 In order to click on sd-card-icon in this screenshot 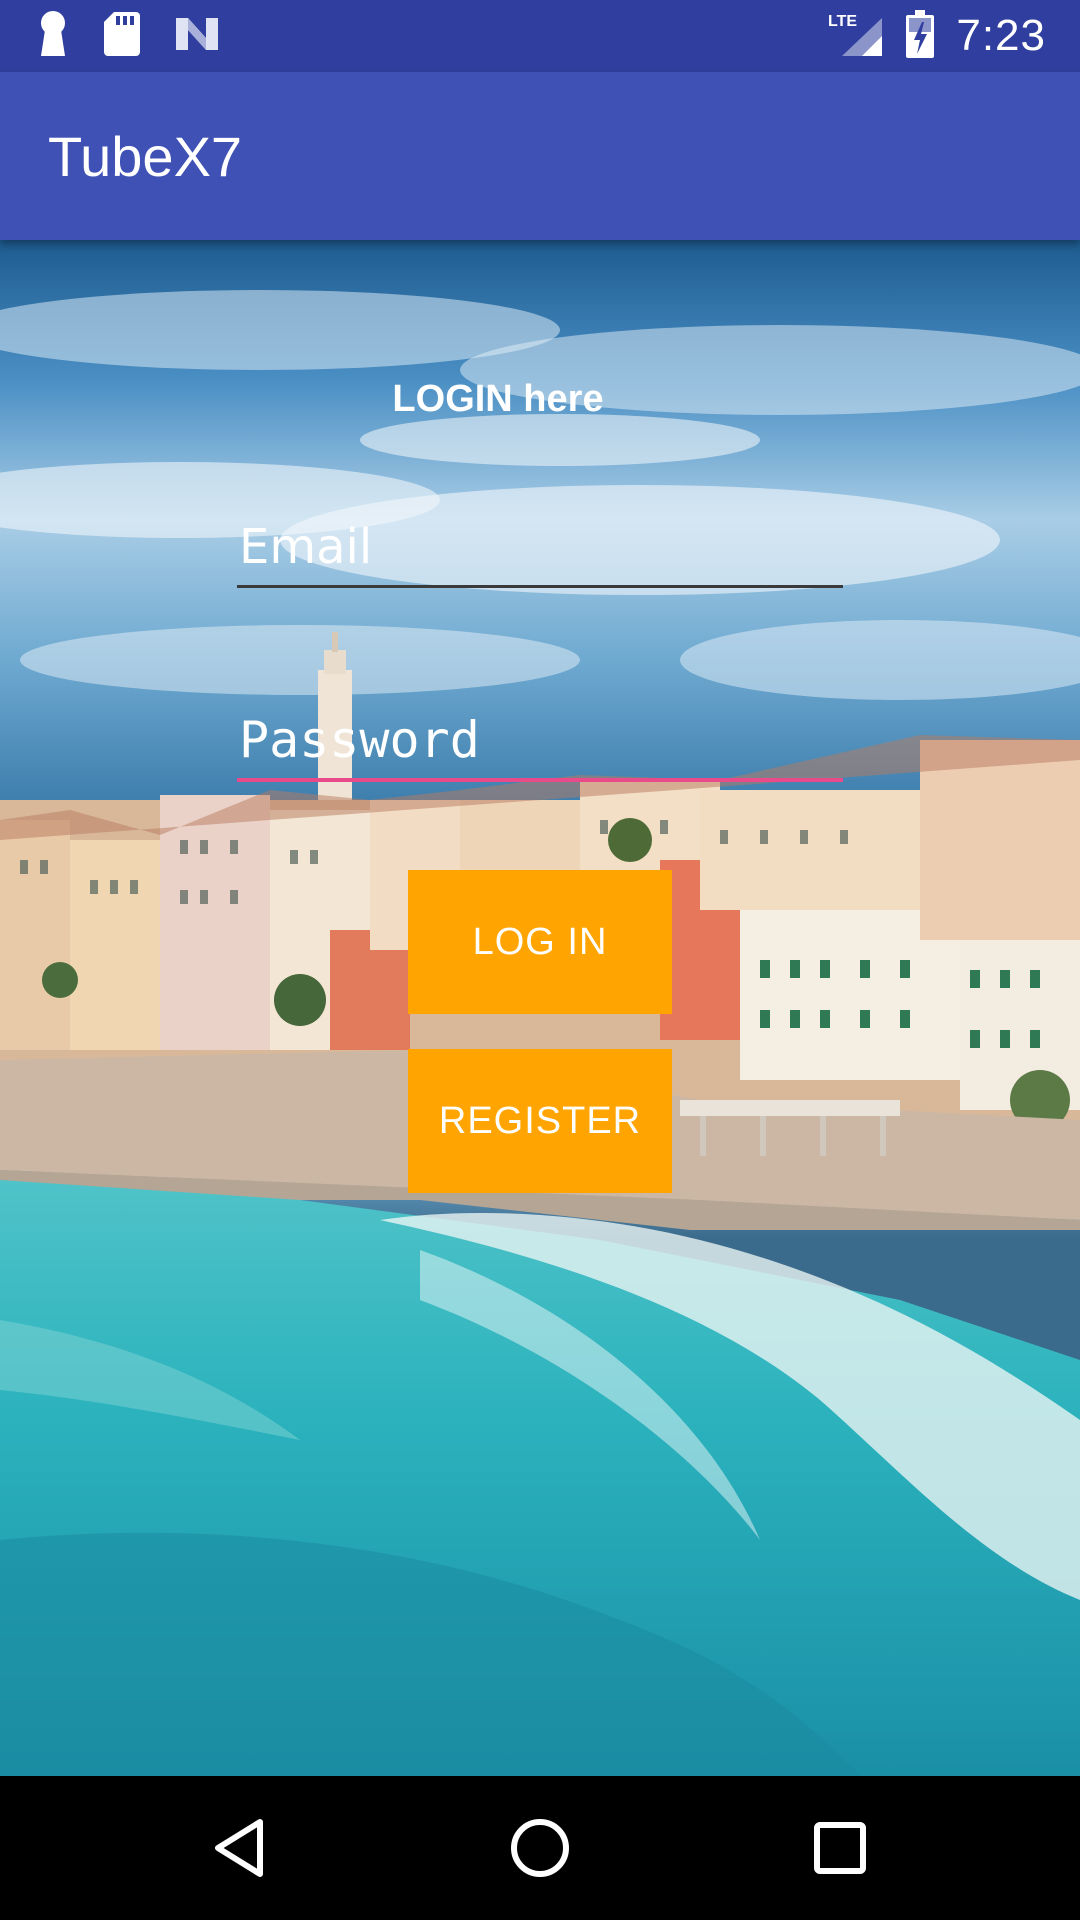, I will do `click(122, 36)`.